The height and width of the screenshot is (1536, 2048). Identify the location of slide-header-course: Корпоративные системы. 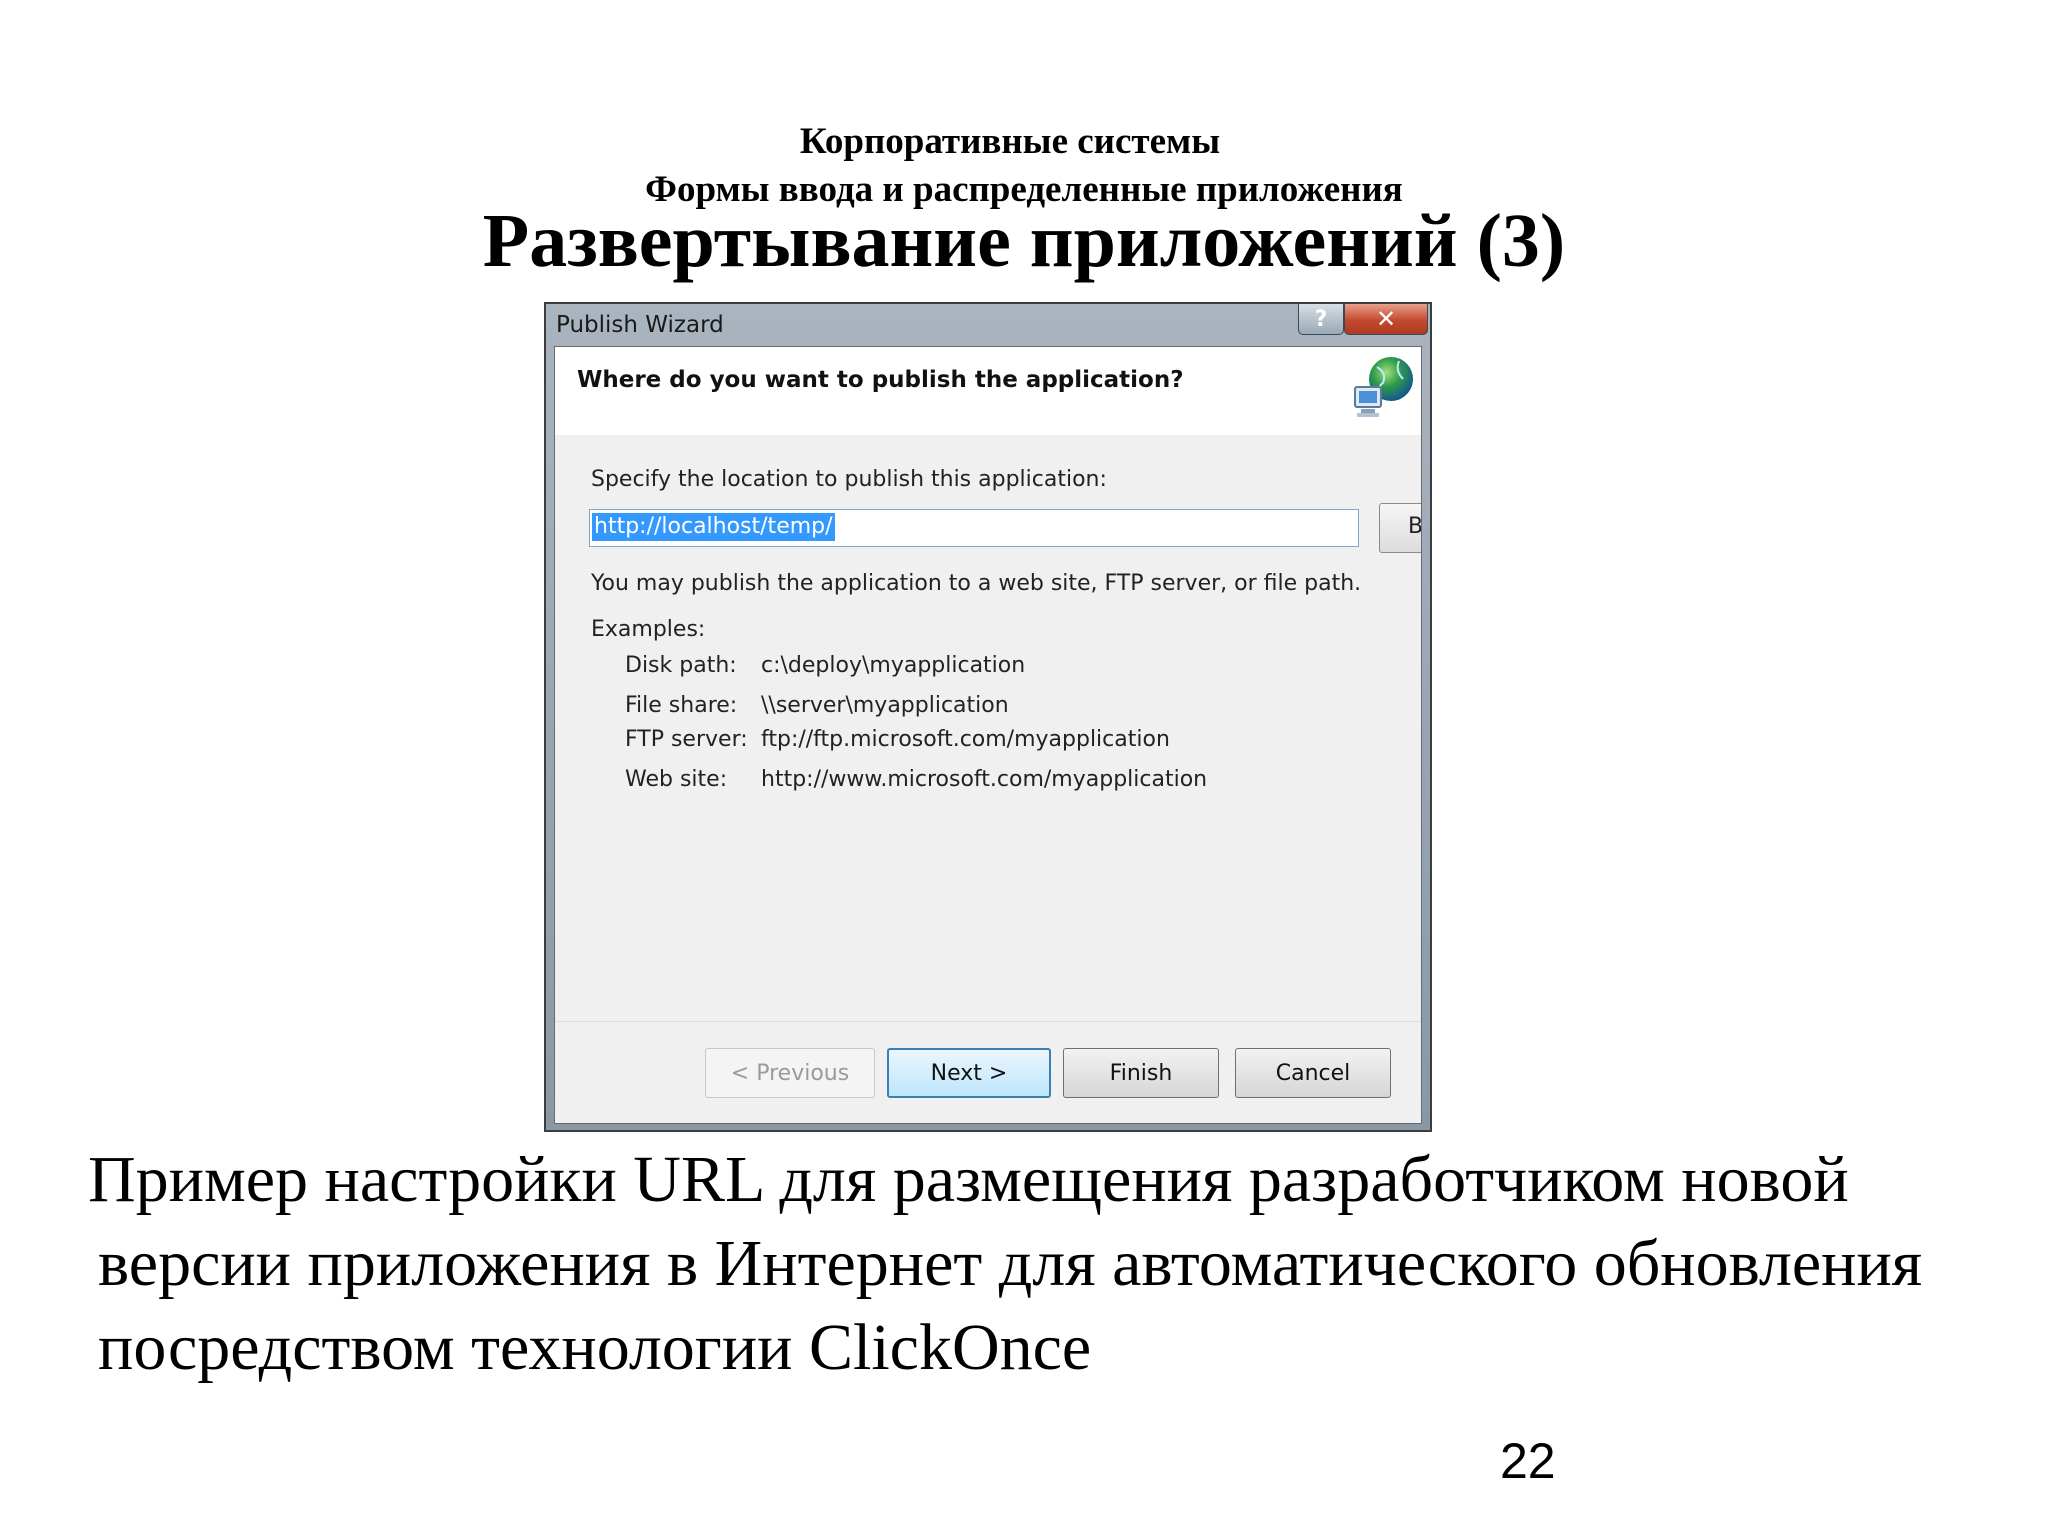
(1010, 141).